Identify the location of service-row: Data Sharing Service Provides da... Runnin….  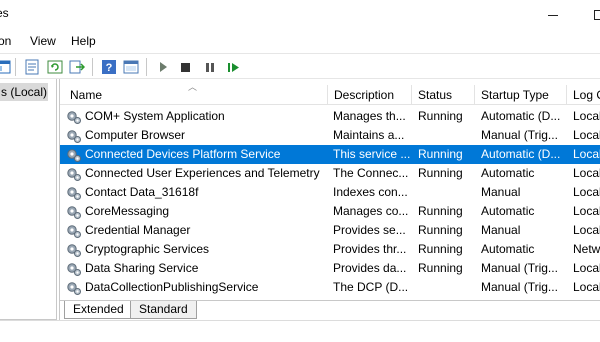
(330, 268).